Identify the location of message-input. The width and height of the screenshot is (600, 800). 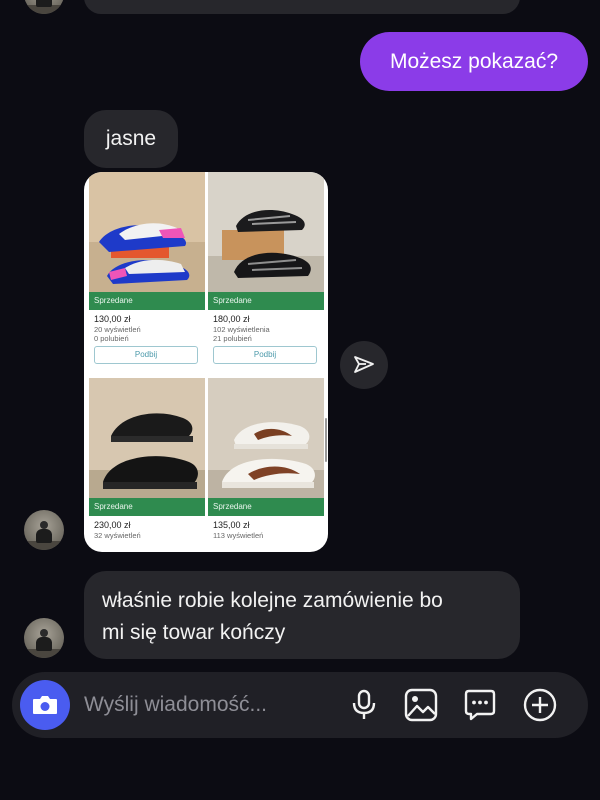
(199, 705).